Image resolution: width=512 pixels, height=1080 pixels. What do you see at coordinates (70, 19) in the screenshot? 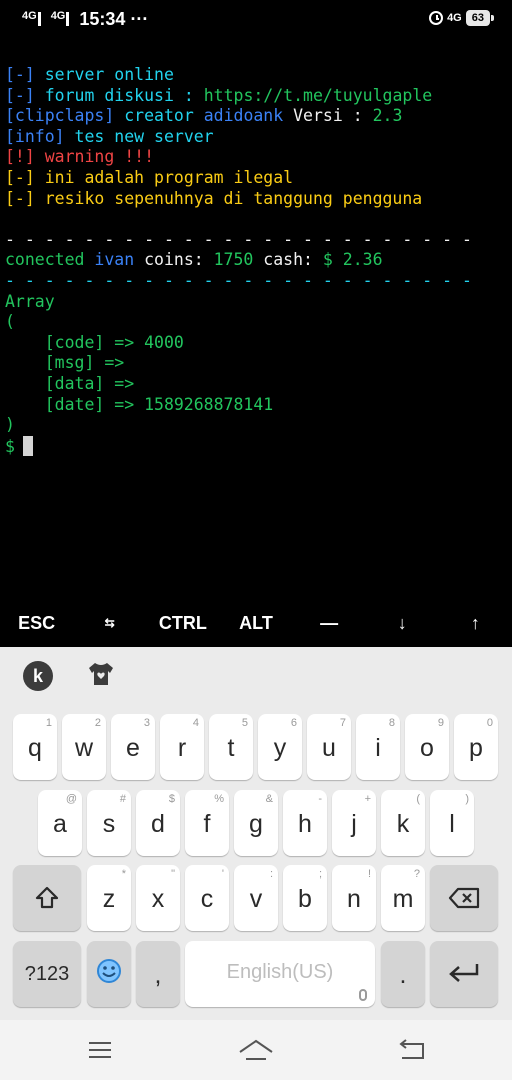
I see `signal-icon` at bounding box center [70, 19].